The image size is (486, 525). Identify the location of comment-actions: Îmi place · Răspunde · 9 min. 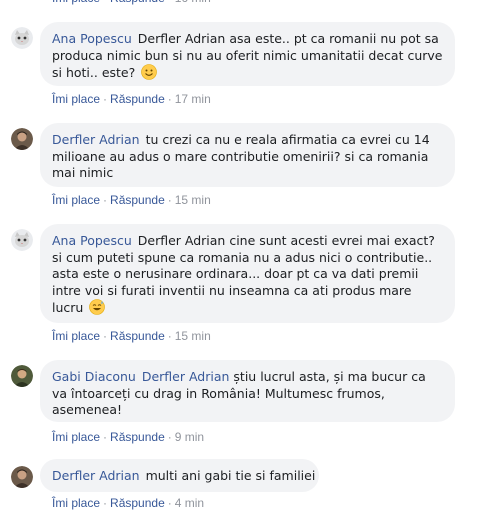
(128, 437).